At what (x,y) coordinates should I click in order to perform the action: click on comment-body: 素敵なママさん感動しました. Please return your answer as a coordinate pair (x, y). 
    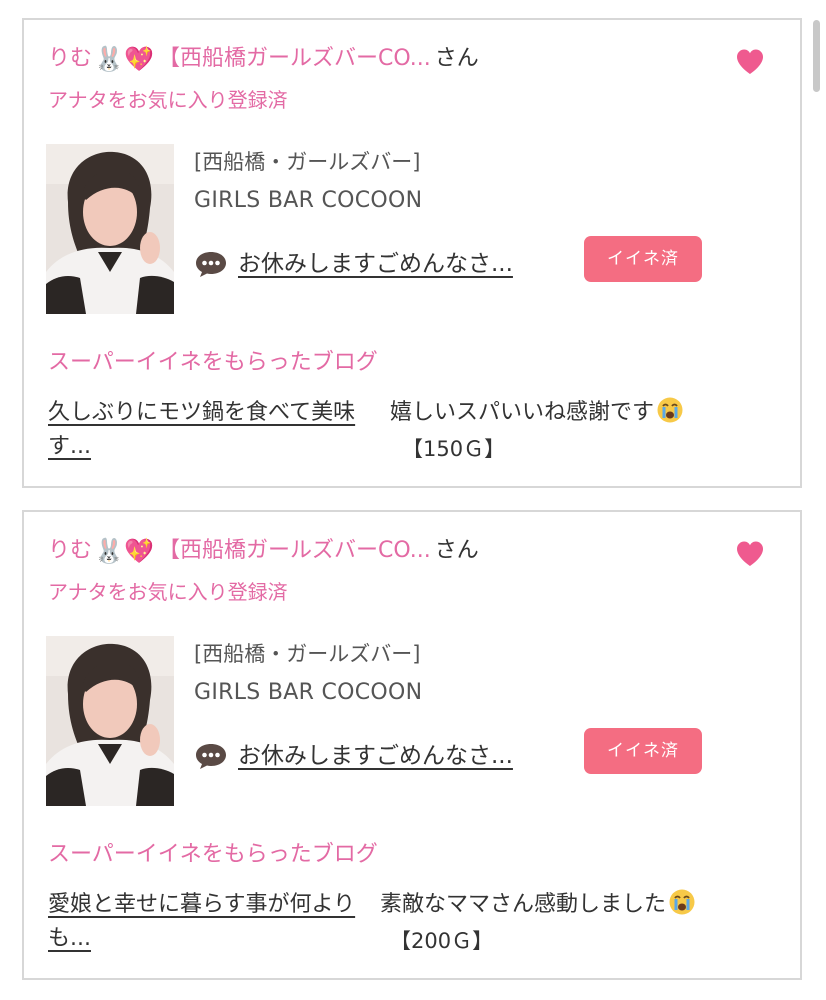
    Looking at the image, I should click on (523, 904).